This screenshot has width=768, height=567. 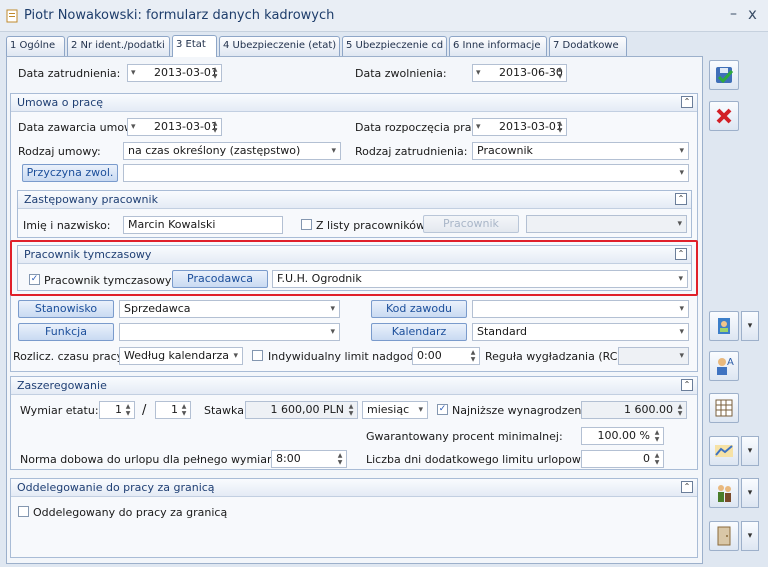 I want to click on function-button: Funkcja, so click(x=66, y=332).